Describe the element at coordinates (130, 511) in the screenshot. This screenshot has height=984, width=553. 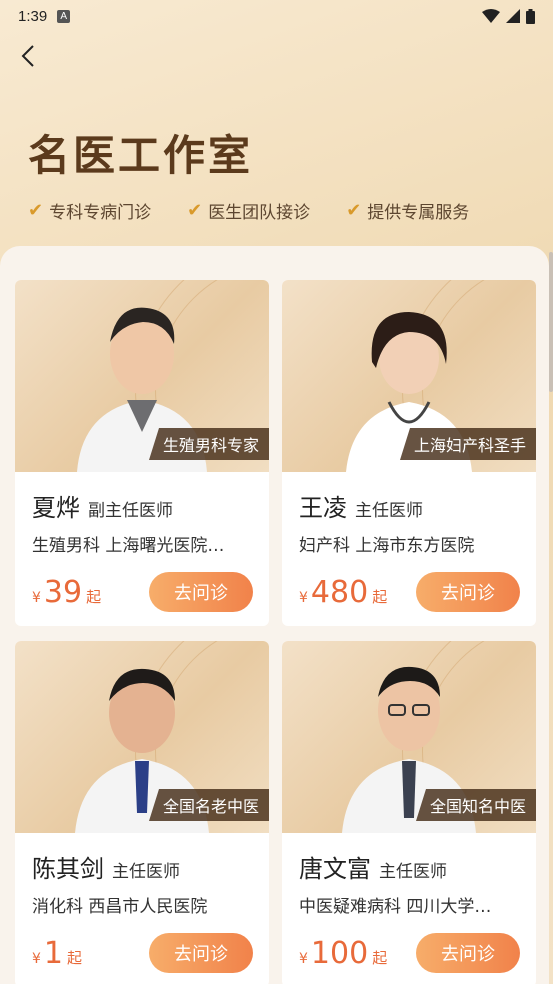
I see `doctor-title: 副主任医师` at that location.